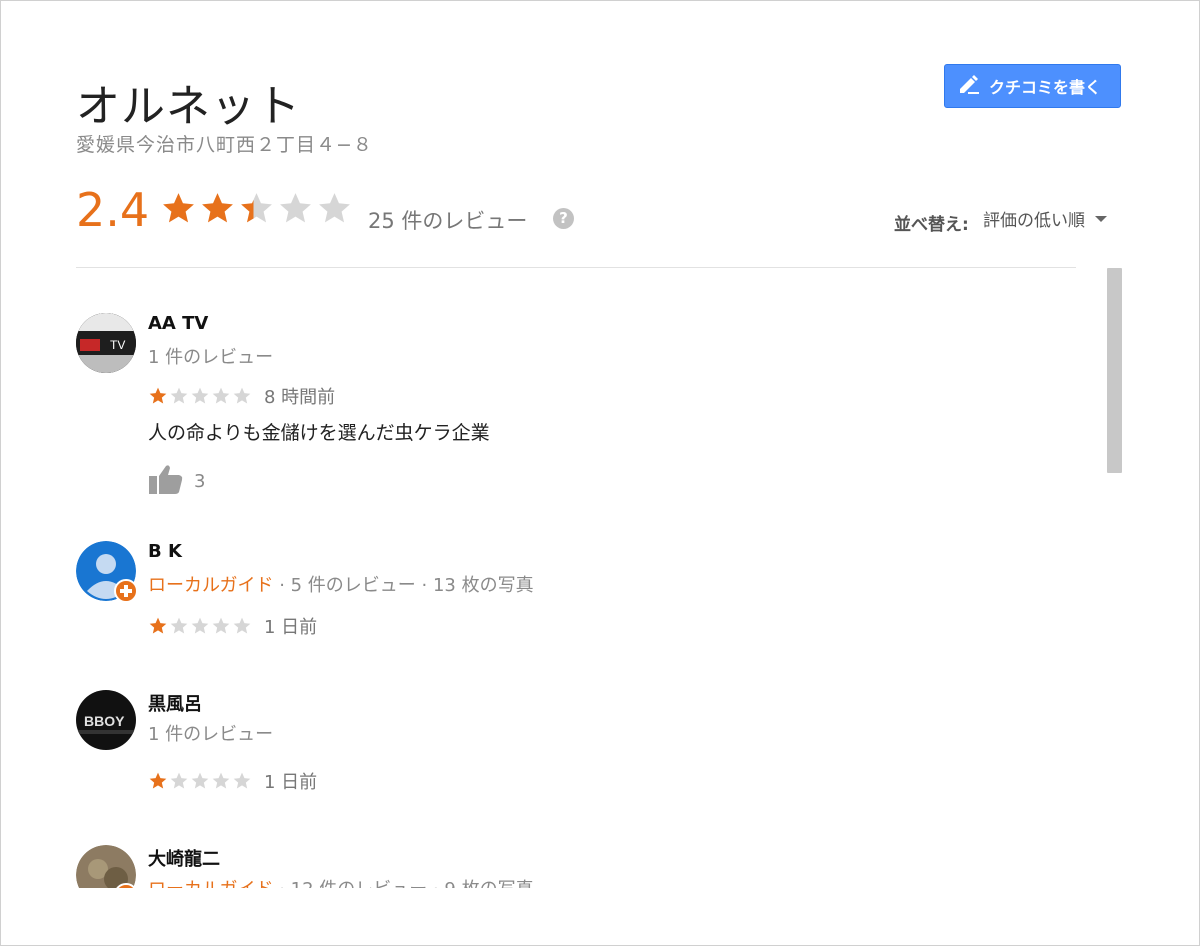 The image size is (1200, 946). Describe the element at coordinates (931, 225) in the screenshot. I see `sort-label: 並べ替え:` at that location.